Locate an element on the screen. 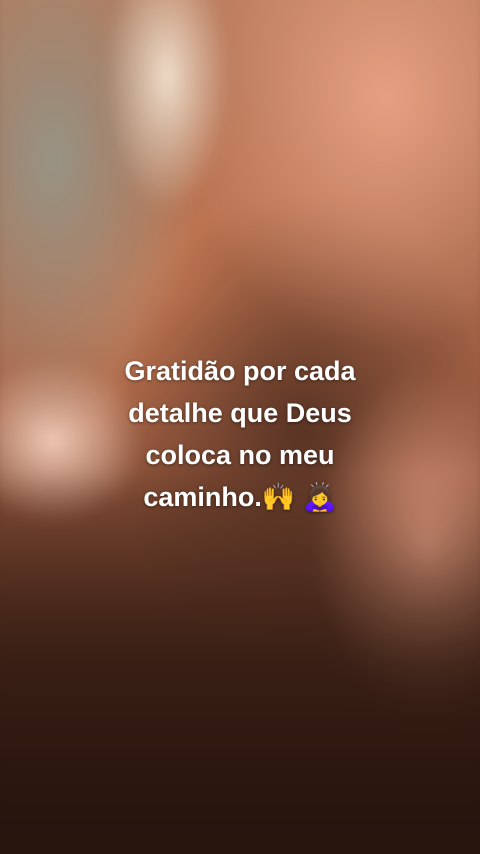 This screenshot has height=854, width=480. caption-line: caminho.🙌 🙇‍♀️ is located at coordinates (240, 497).